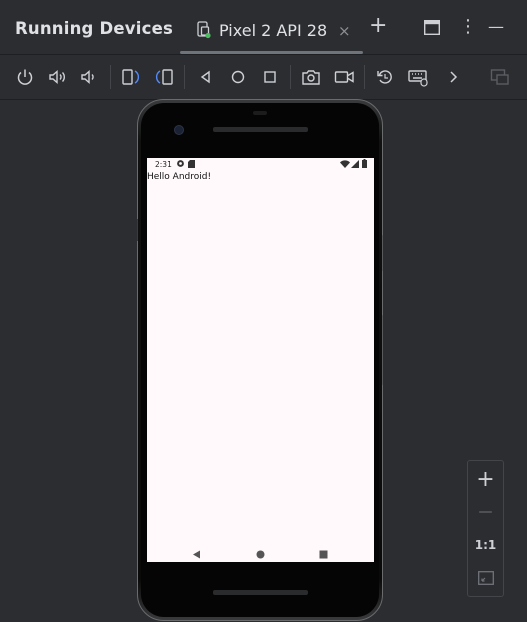  Describe the element at coordinates (364, 163) in the screenshot. I see `battery-icon` at that location.